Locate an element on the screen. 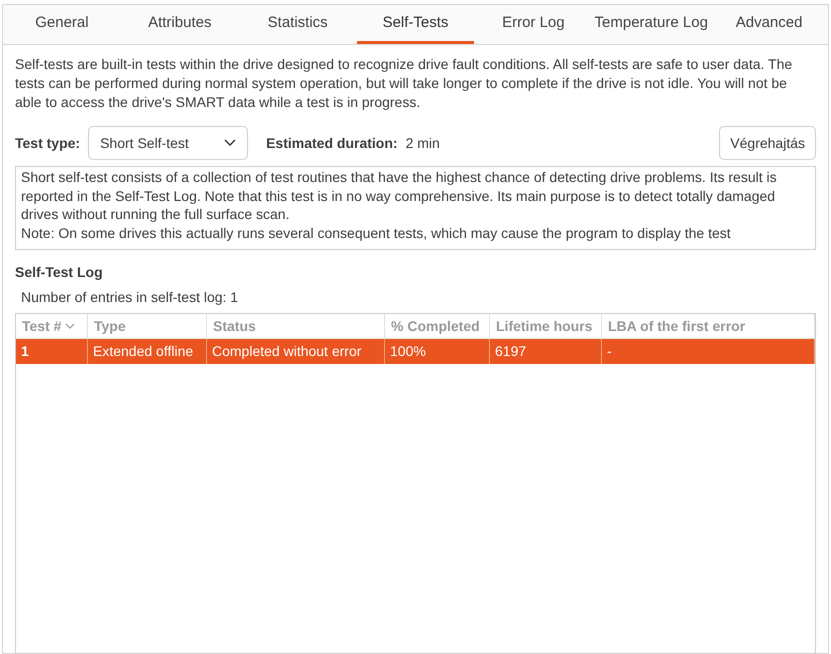 Image resolution: width=831 pixels, height=654 pixels. tab: Self-Tests is located at coordinates (415, 24).